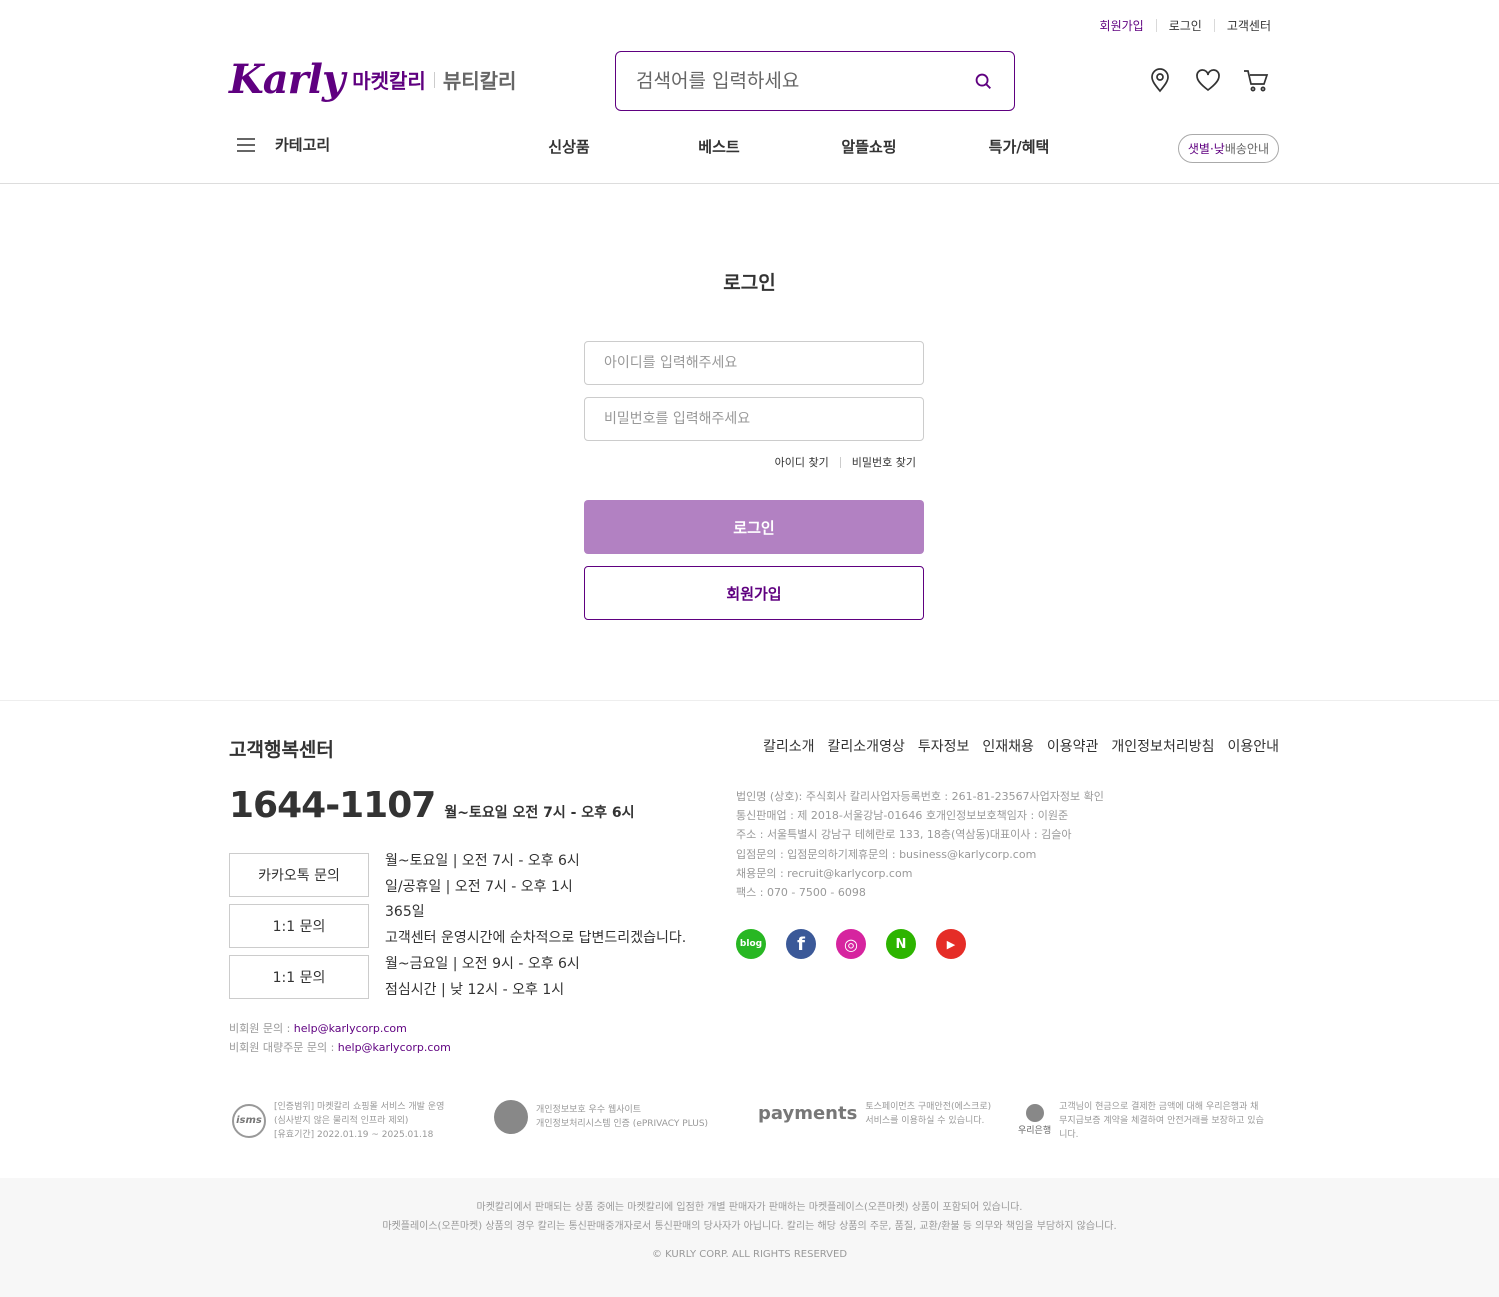  I want to click on nav-item-best: 베스트, so click(719, 146).